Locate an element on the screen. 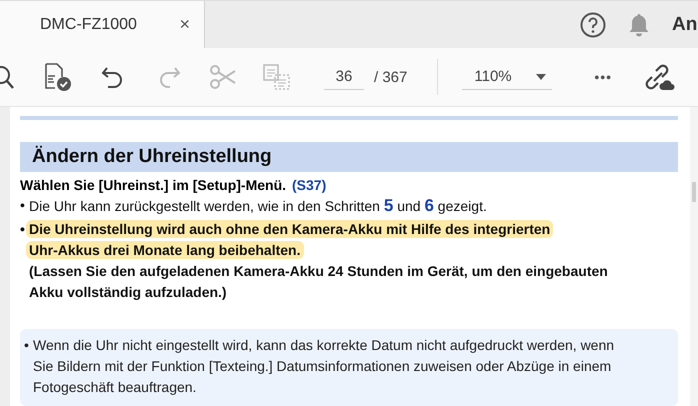  search-icon is located at coordinates (7, 77).